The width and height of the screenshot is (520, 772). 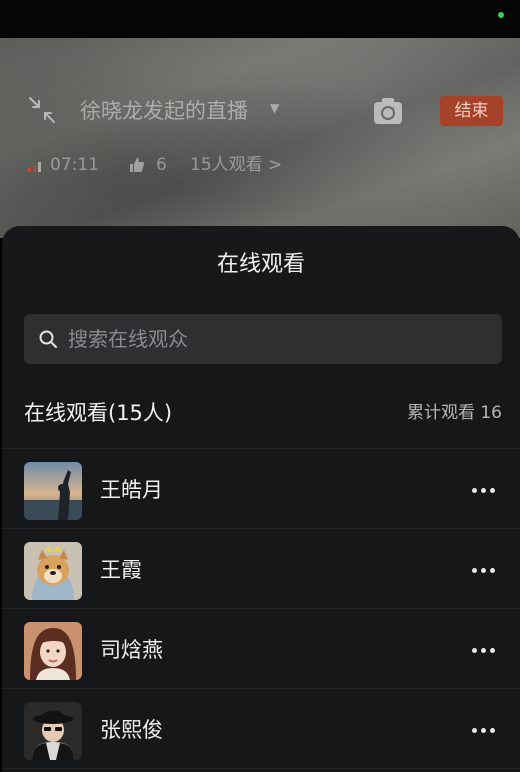 I want to click on search-box, so click(x=263, y=339).